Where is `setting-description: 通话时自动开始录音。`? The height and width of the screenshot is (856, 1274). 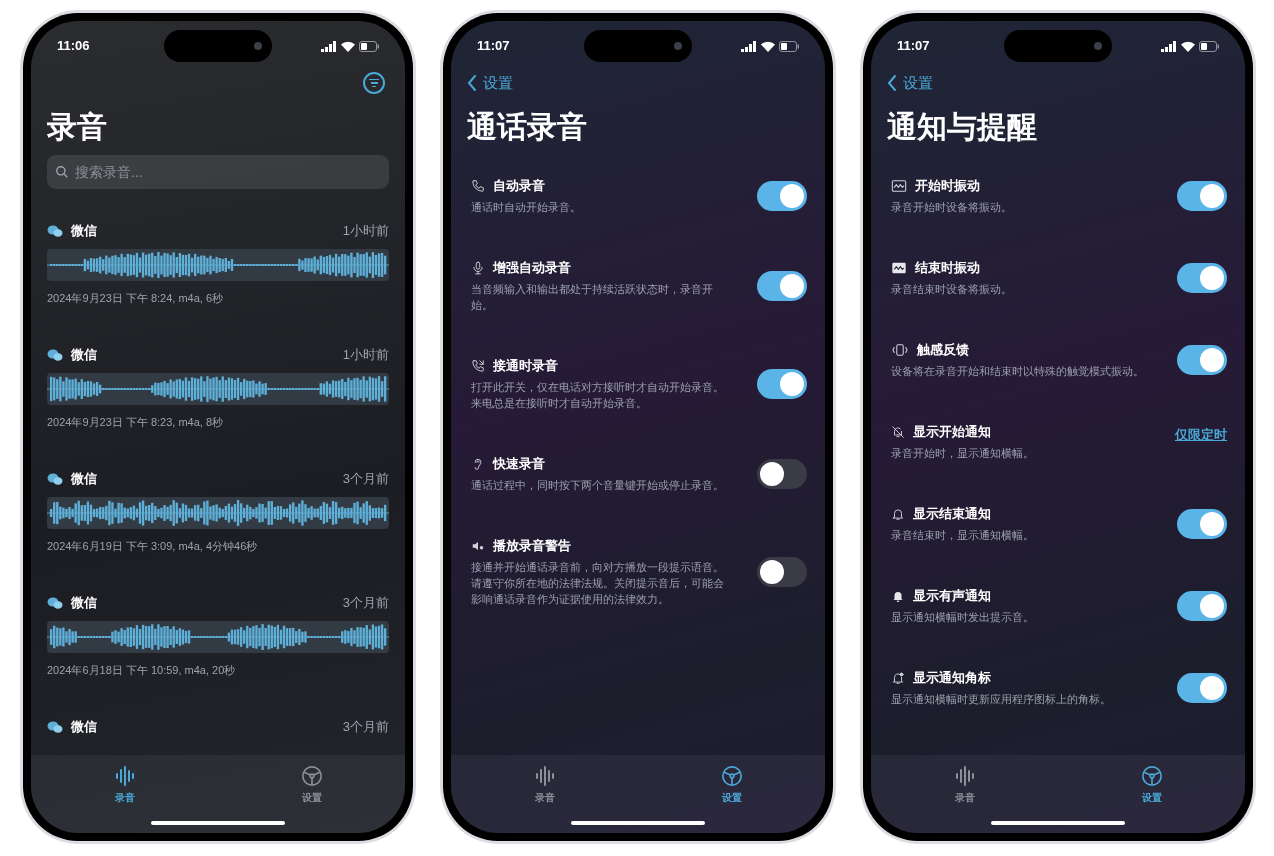
setting-description: 通话时自动开始录音。 is located at coordinates (526, 207).